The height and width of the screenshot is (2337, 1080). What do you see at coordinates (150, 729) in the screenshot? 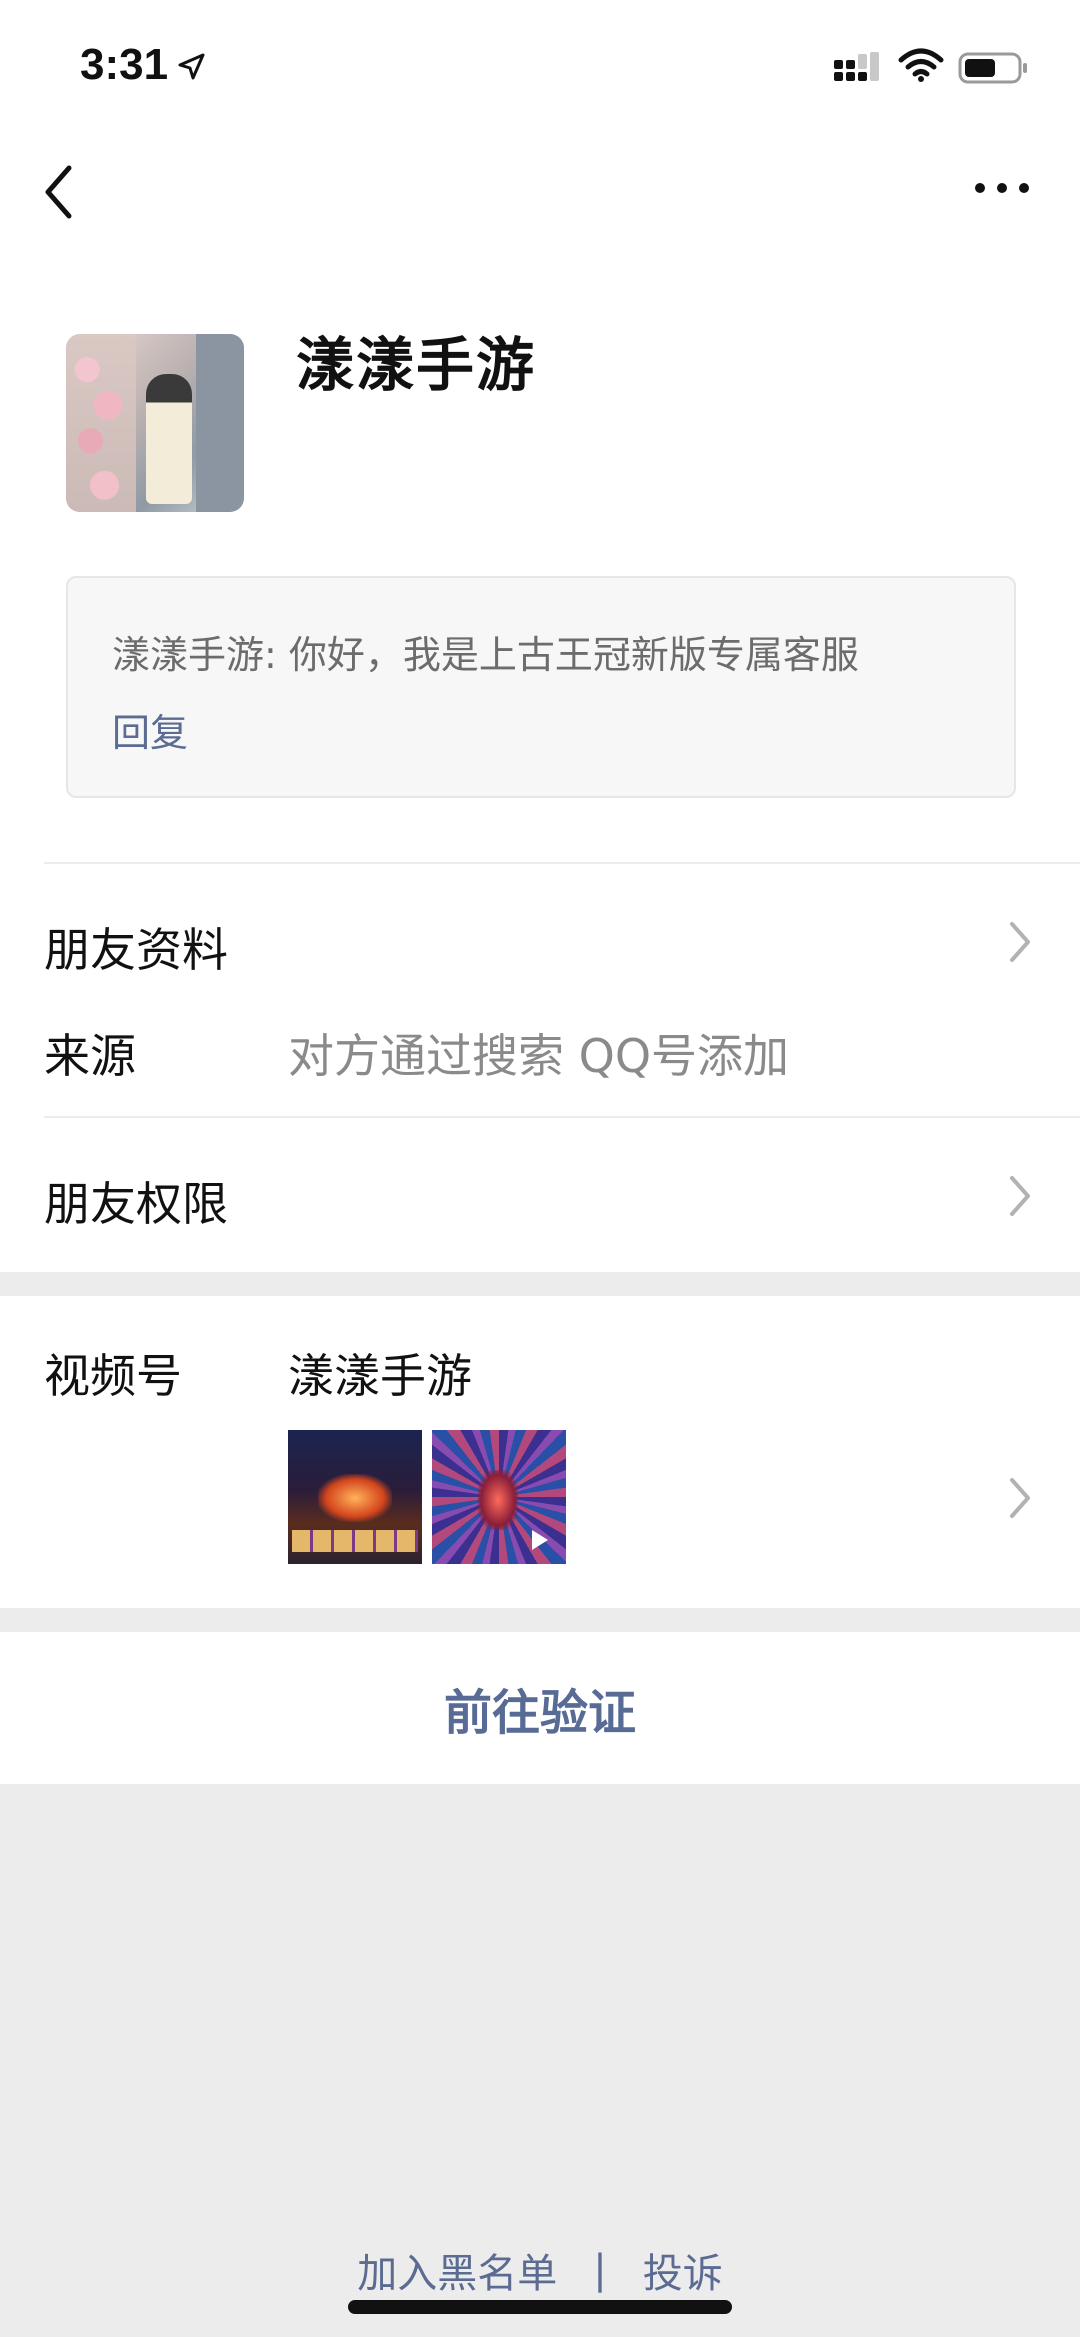
I see `reply-link: 回复` at bounding box center [150, 729].